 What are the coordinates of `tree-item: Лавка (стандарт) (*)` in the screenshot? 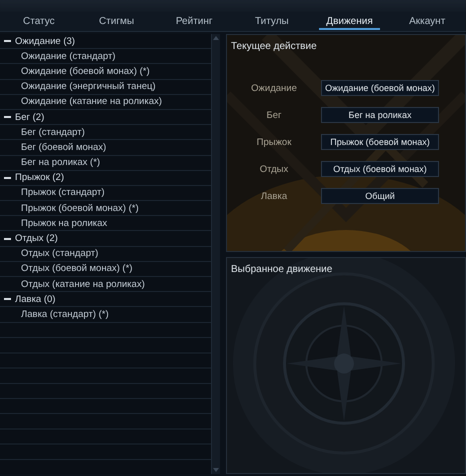 It's located at (65, 314).